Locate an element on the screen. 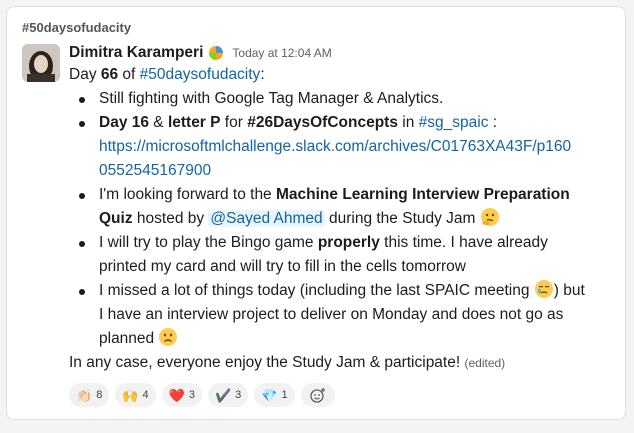  thinking-face-icon is located at coordinates (490, 217).